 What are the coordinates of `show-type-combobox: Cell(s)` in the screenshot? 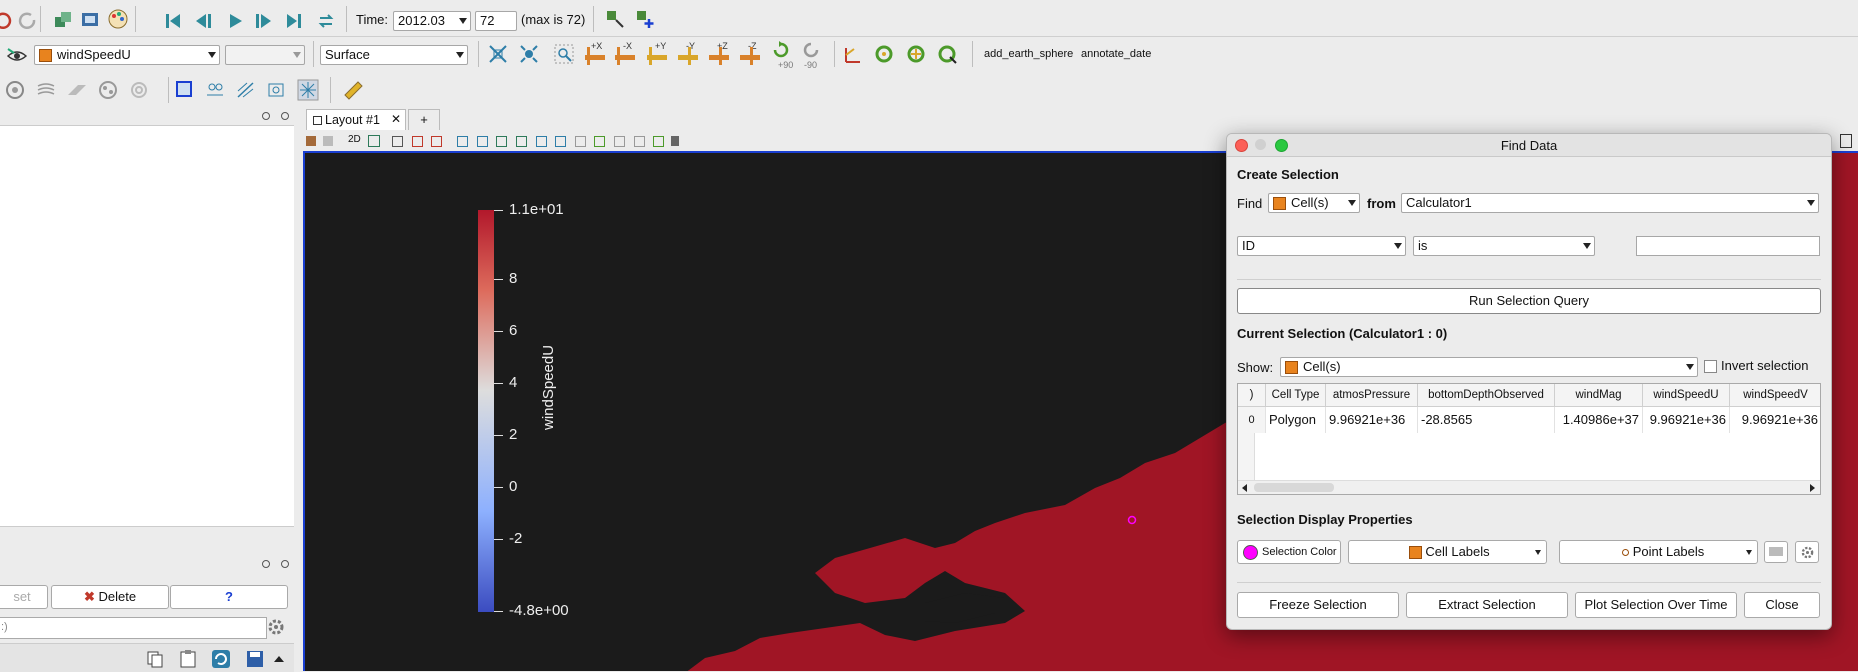 It's located at (1489, 367).